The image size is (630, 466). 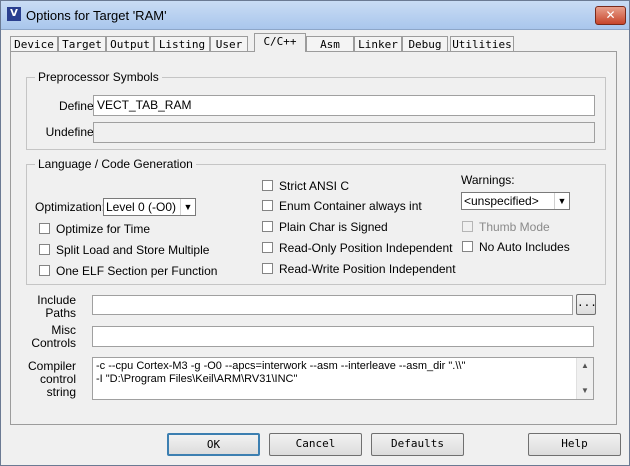 What do you see at coordinates (344, 105) in the screenshot?
I see `define-input: VECT_TAB_RAM` at bounding box center [344, 105].